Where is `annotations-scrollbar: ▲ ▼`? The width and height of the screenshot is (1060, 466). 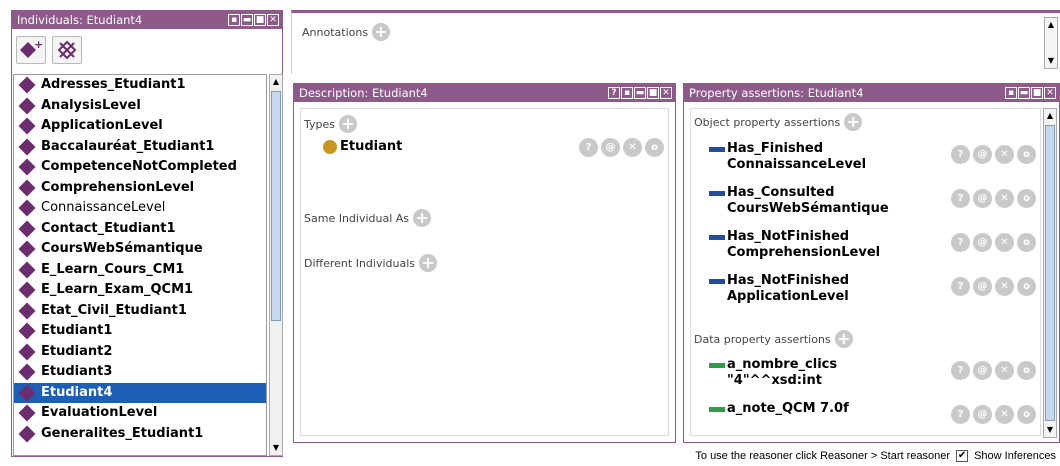 annotations-scrollbar: ▲ ▼ is located at coordinates (1051, 43).